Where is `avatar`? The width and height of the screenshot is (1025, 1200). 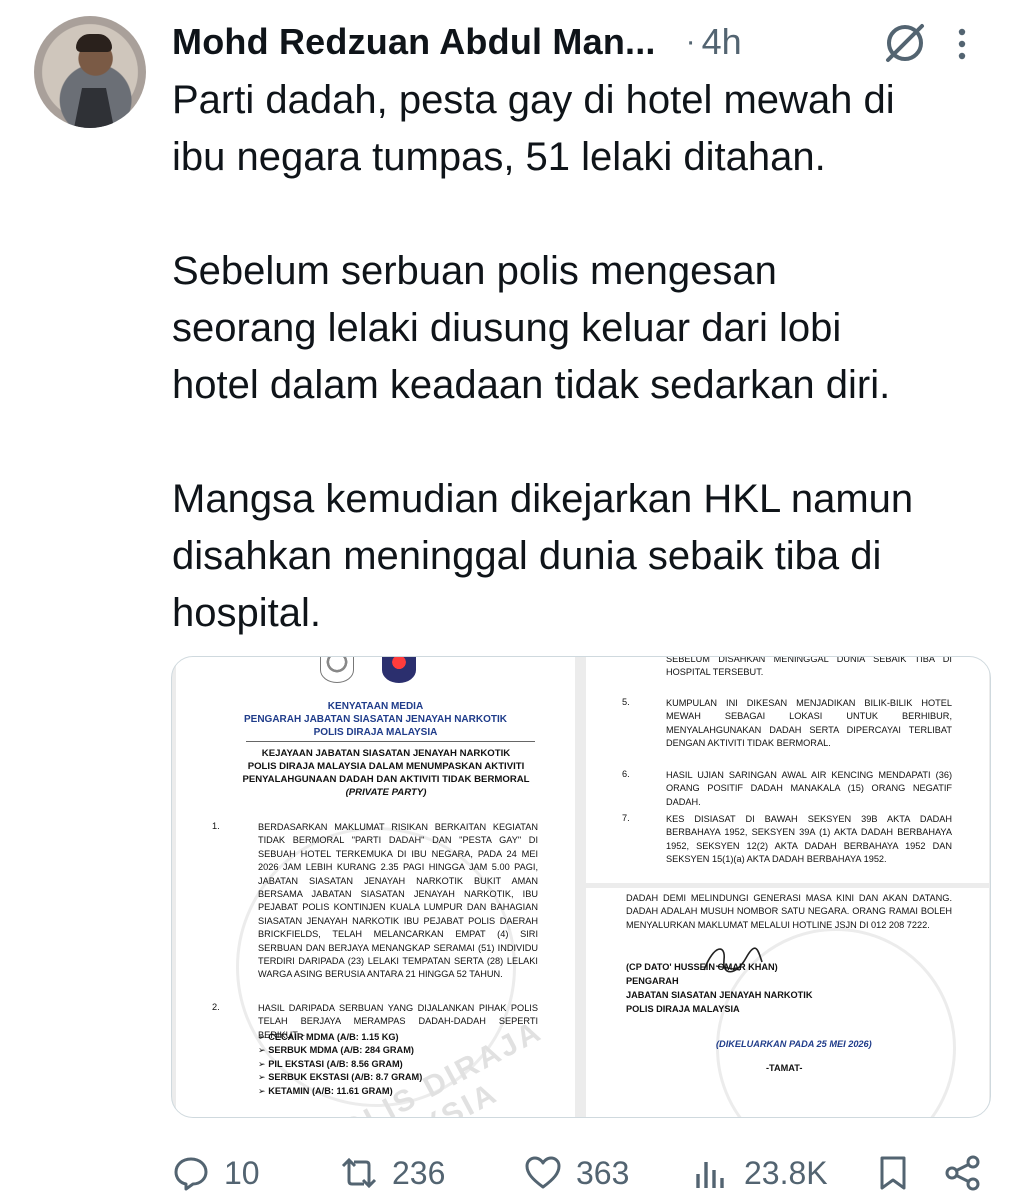 avatar is located at coordinates (90, 72).